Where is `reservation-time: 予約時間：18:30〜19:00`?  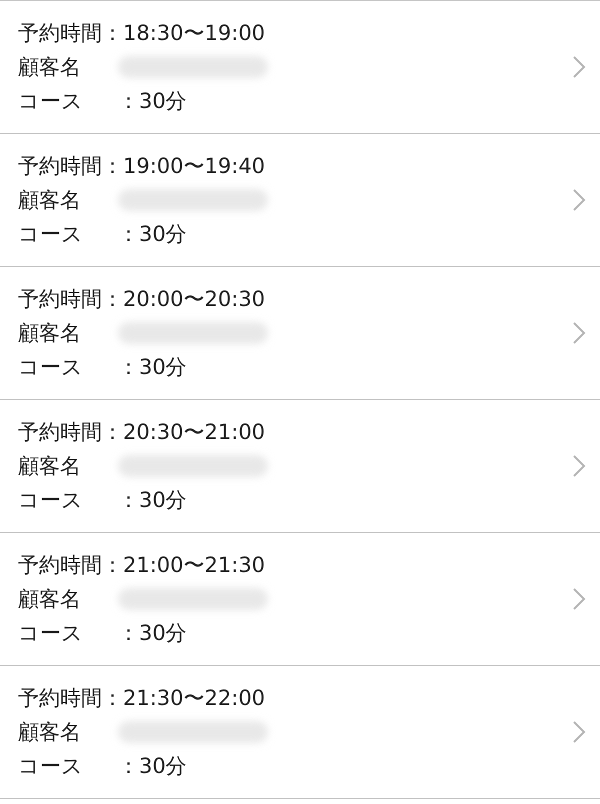
reservation-time: 予約時間：18:30〜19:00 is located at coordinates (142, 33).